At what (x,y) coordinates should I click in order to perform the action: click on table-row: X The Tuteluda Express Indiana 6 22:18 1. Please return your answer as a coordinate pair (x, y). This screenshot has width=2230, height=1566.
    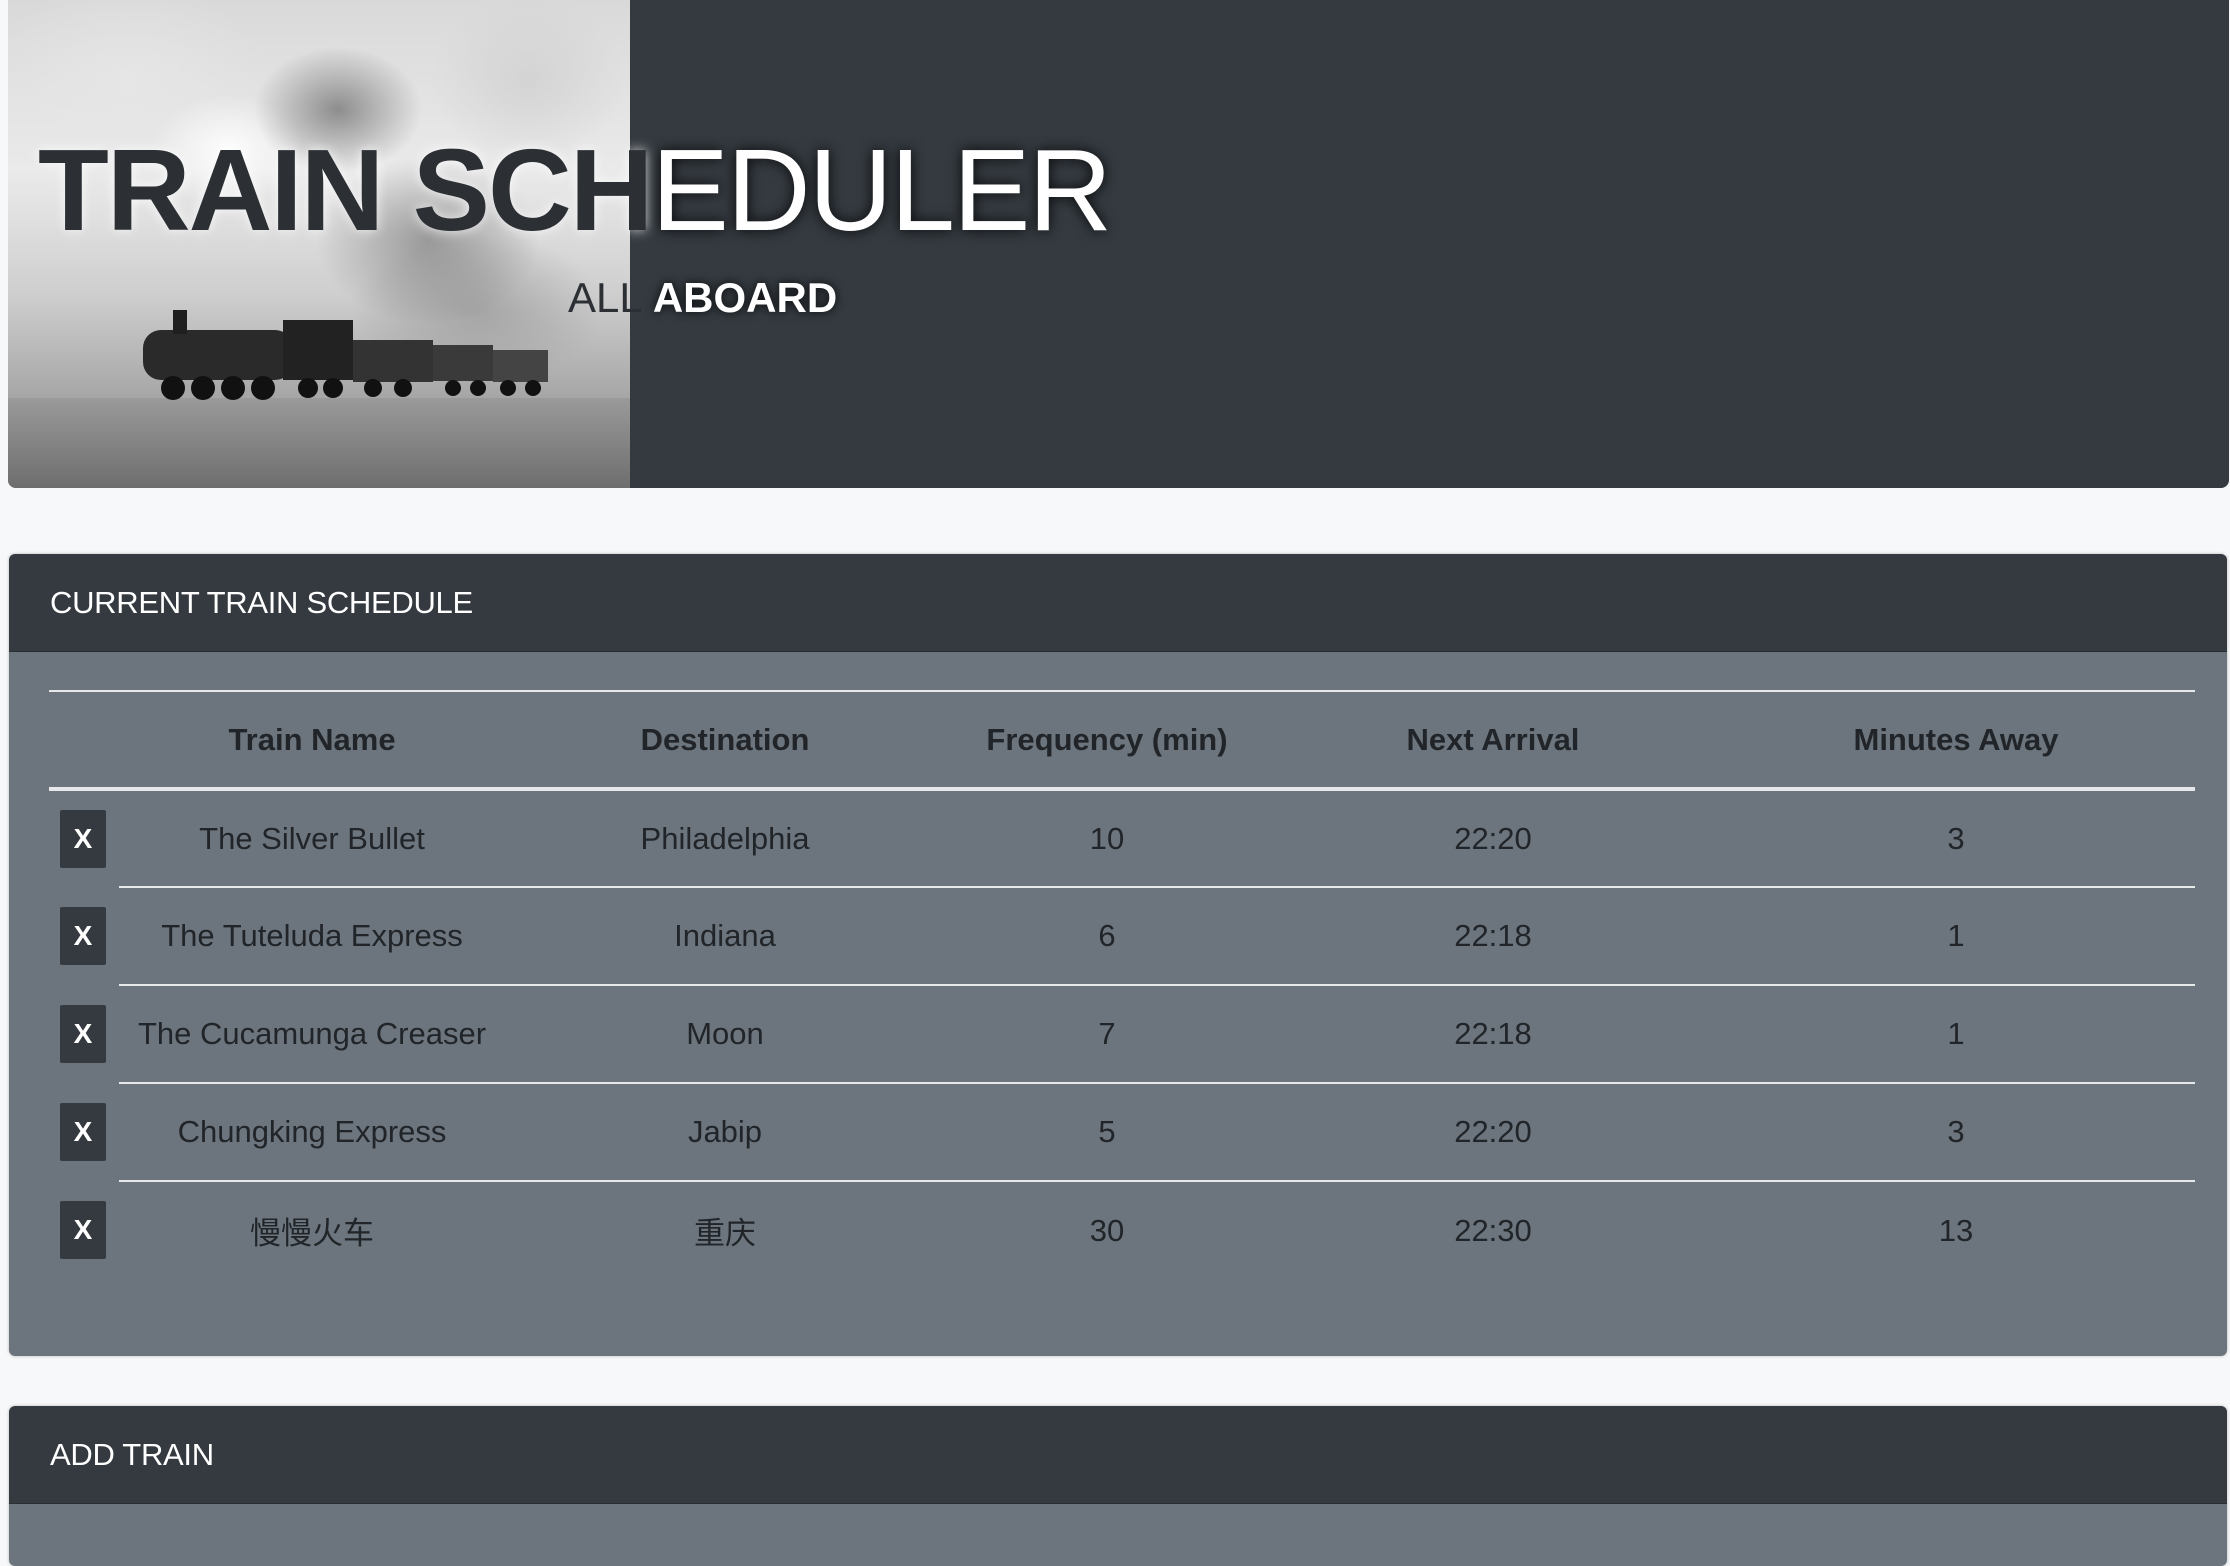
    Looking at the image, I should click on (1122, 935).